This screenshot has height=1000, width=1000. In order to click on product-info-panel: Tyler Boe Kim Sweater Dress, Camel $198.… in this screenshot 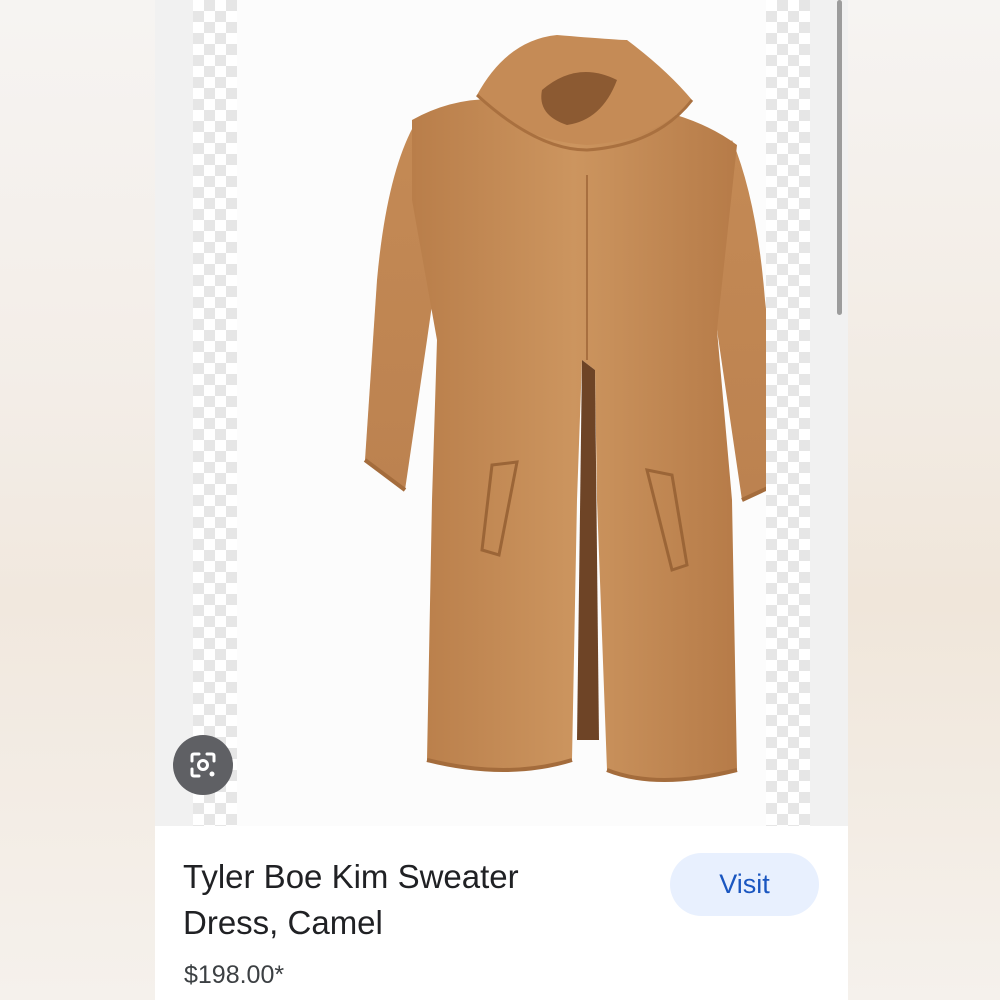, I will do `click(501, 913)`.